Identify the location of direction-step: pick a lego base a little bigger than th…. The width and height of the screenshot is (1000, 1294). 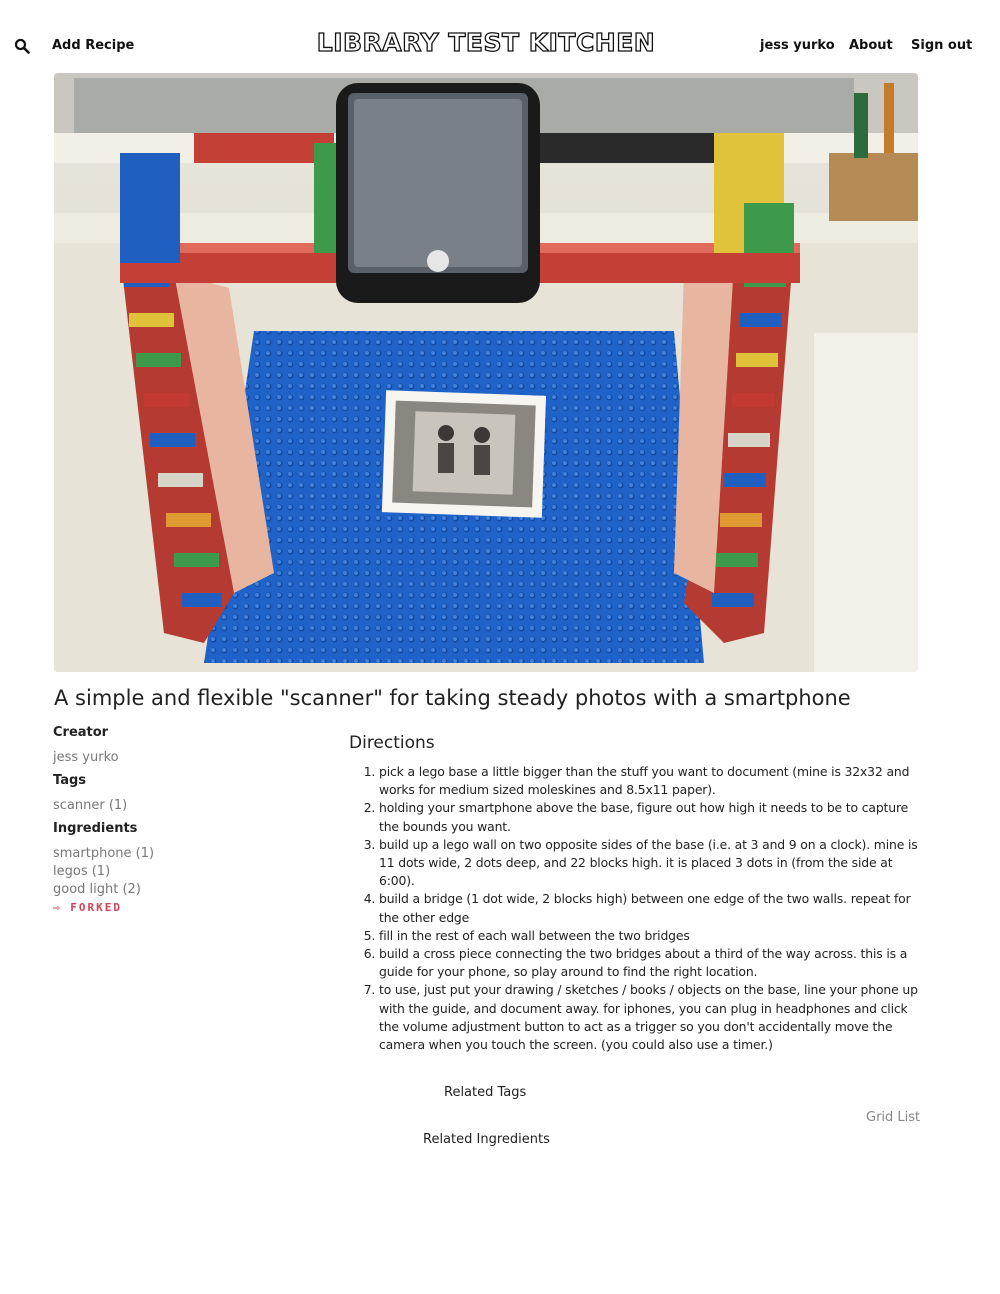
(649, 781).